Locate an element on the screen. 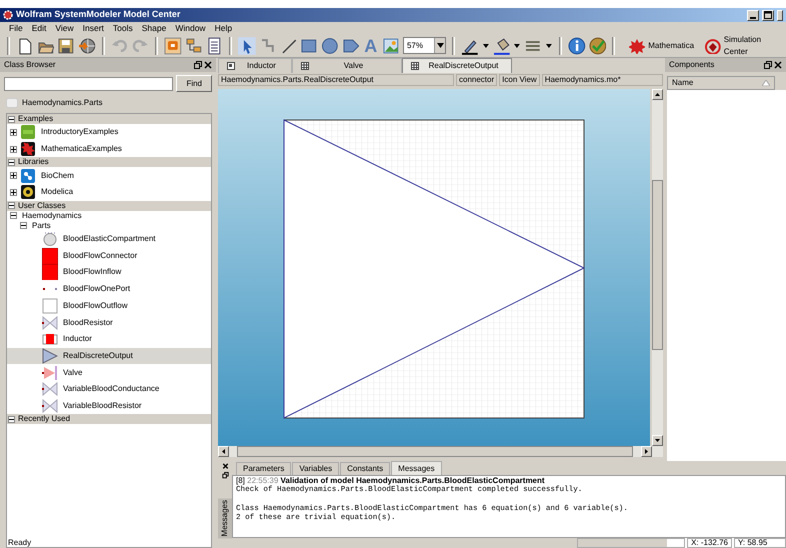 This screenshot has height=548, width=786. search-field is located at coordinates (89, 83).